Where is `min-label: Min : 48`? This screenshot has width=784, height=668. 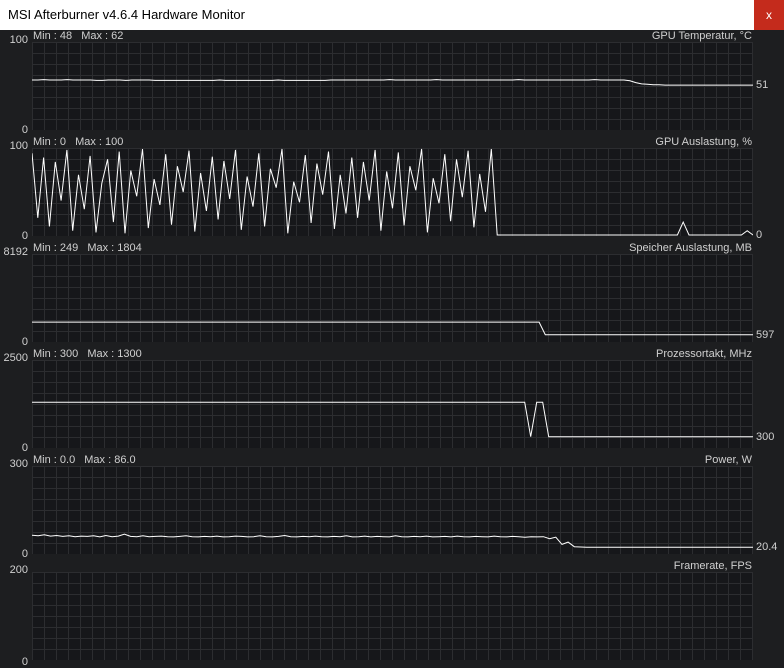
min-label: Min : 48 is located at coordinates (53, 36).